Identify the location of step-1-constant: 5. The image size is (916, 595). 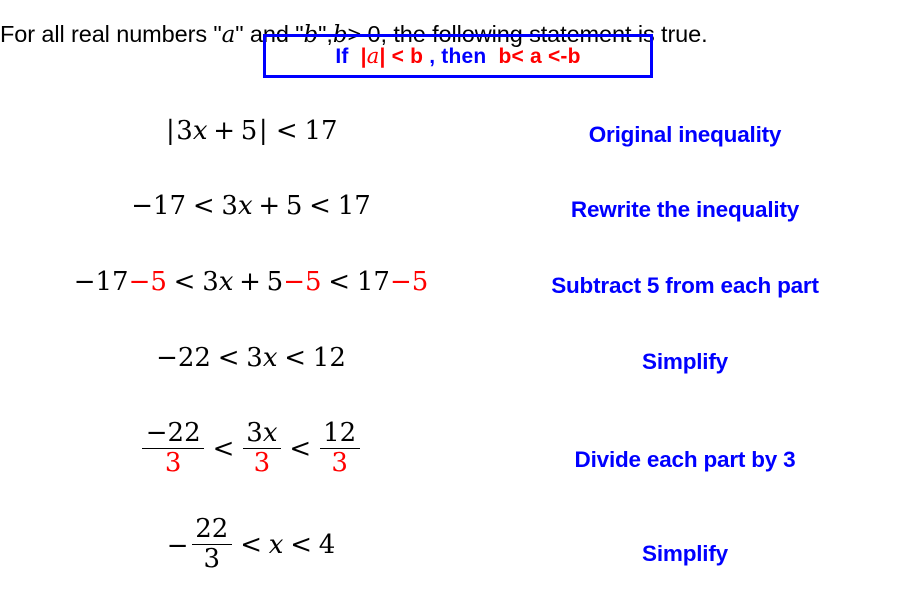
(249, 131).